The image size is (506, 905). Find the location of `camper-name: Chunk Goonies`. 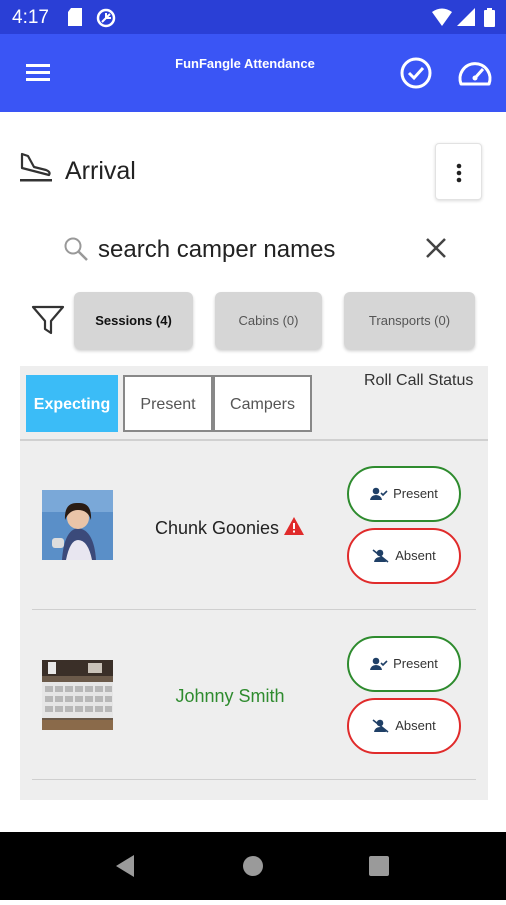

camper-name: Chunk Goonies is located at coordinates (230, 527).